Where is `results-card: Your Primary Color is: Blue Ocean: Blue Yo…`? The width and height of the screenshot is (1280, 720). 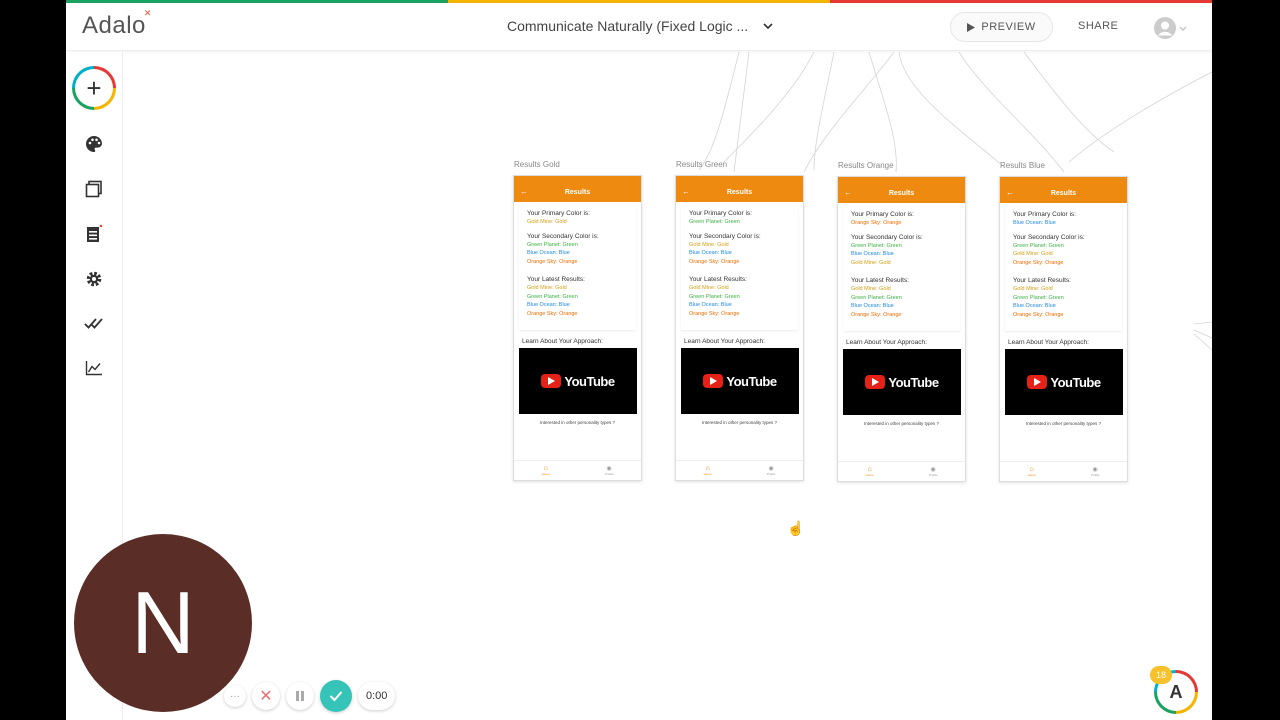
results-card: Your Primary Color is: Blue Ocean: Blue Yo… is located at coordinates (1063, 269).